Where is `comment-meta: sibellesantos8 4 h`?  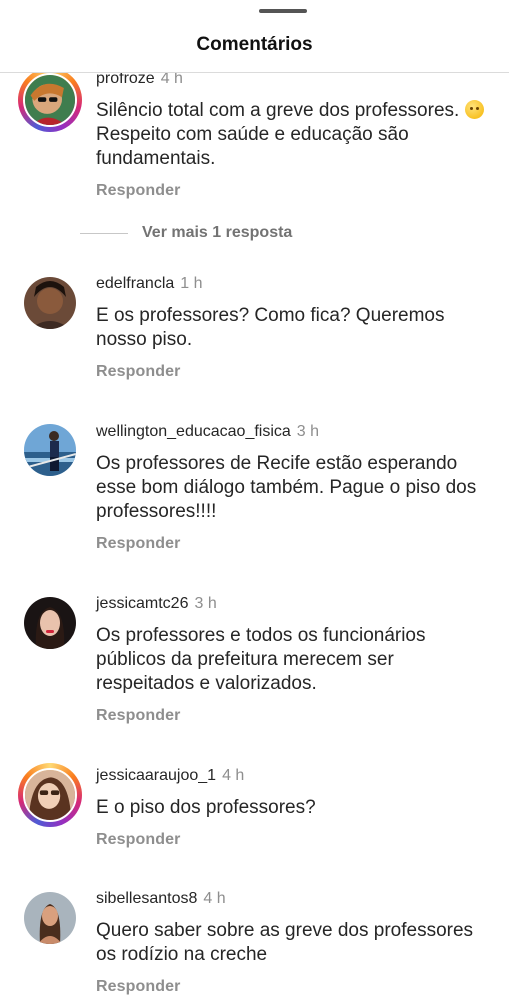
comment-meta: sibellesantos8 4 h is located at coordinates (161, 899).